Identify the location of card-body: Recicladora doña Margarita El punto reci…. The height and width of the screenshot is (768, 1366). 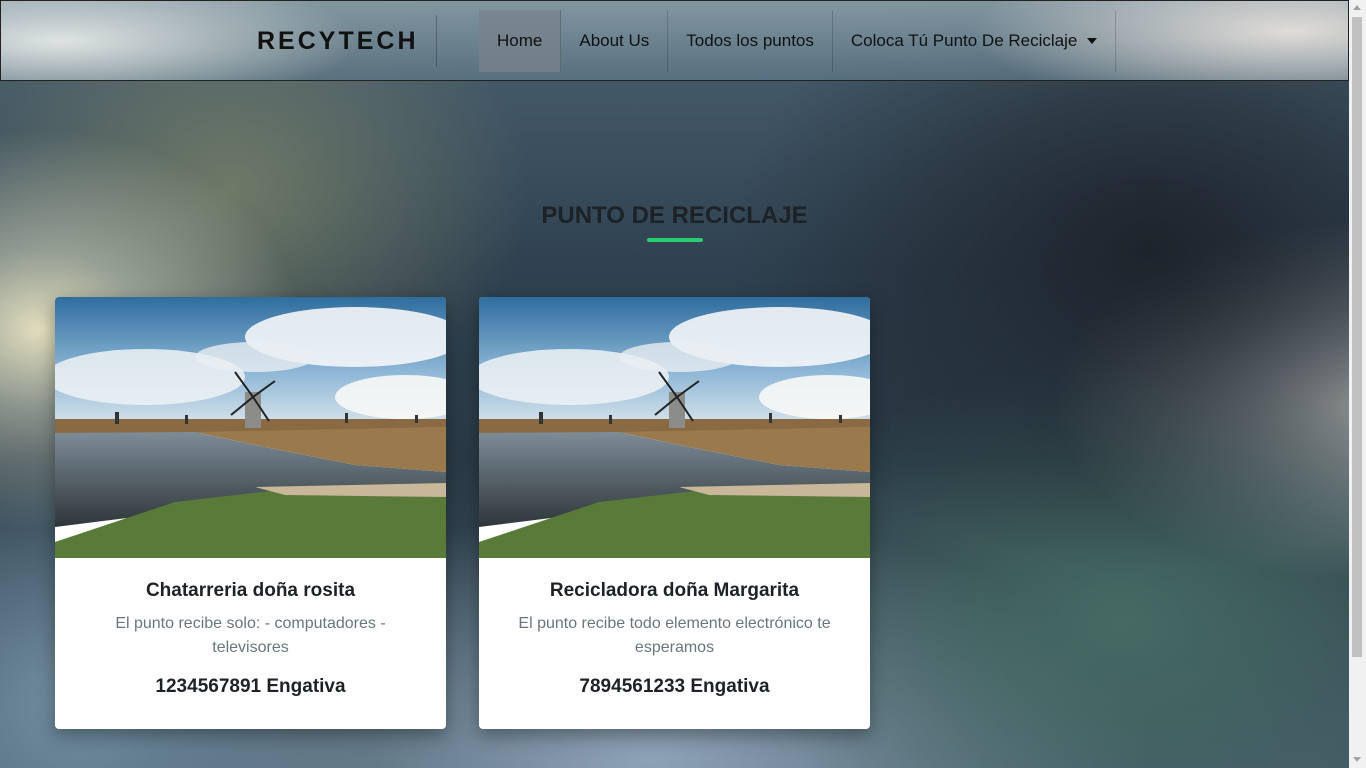
(674, 639).